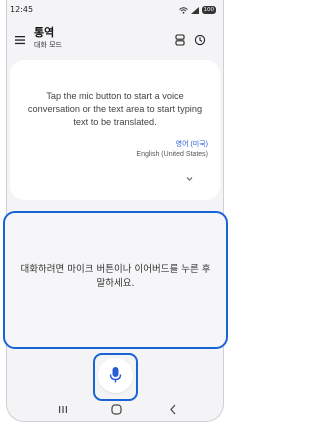  I want to click on system-nav-bar, so click(115, 410).